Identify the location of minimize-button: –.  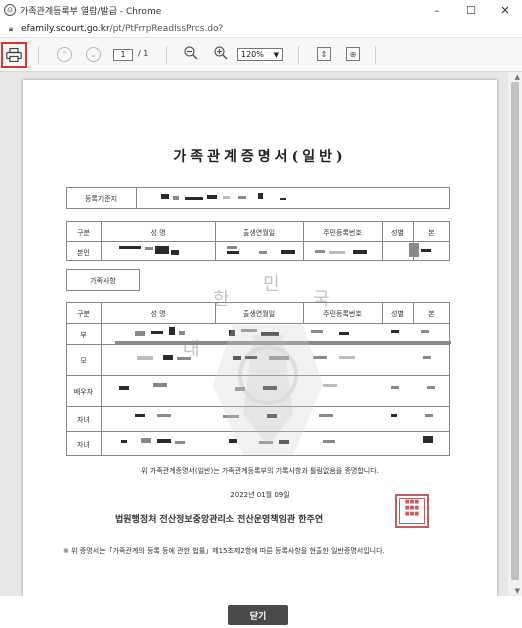
(437, 10).